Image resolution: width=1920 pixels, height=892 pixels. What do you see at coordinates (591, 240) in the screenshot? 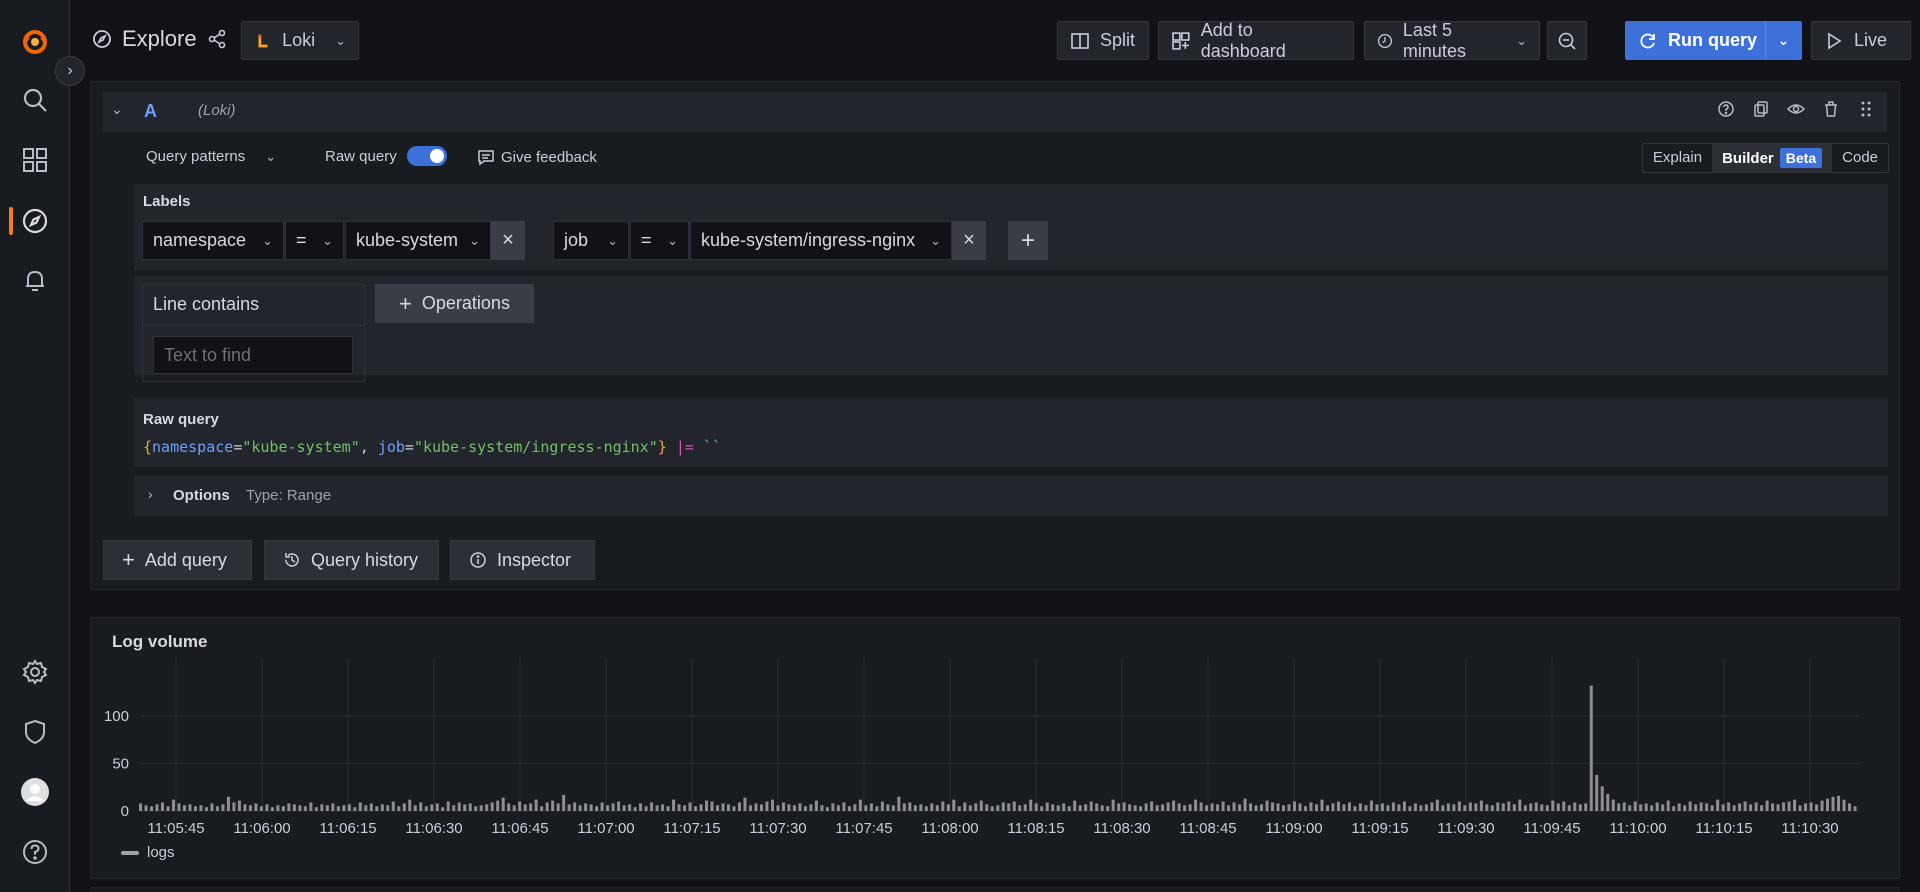
I see `label-name-select: job ⌄` at bounding box center [591, 240].